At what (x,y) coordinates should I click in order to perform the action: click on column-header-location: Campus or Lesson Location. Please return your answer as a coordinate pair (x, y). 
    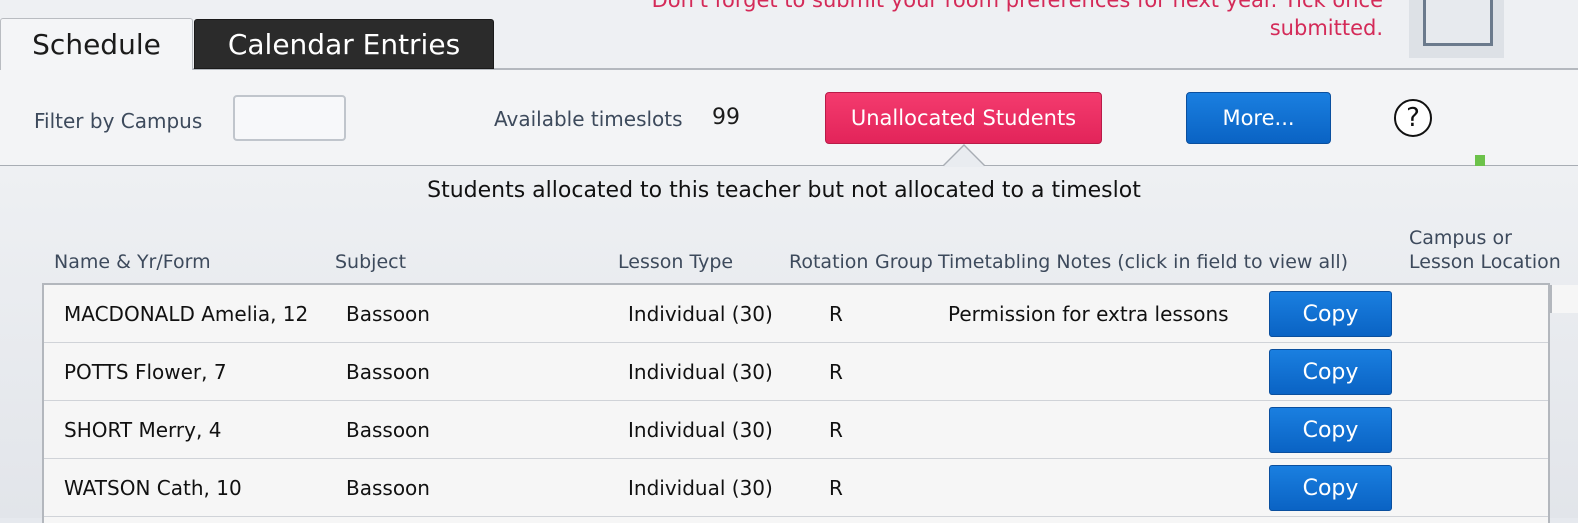
    Looking at the image, I should click on (1485, 250).